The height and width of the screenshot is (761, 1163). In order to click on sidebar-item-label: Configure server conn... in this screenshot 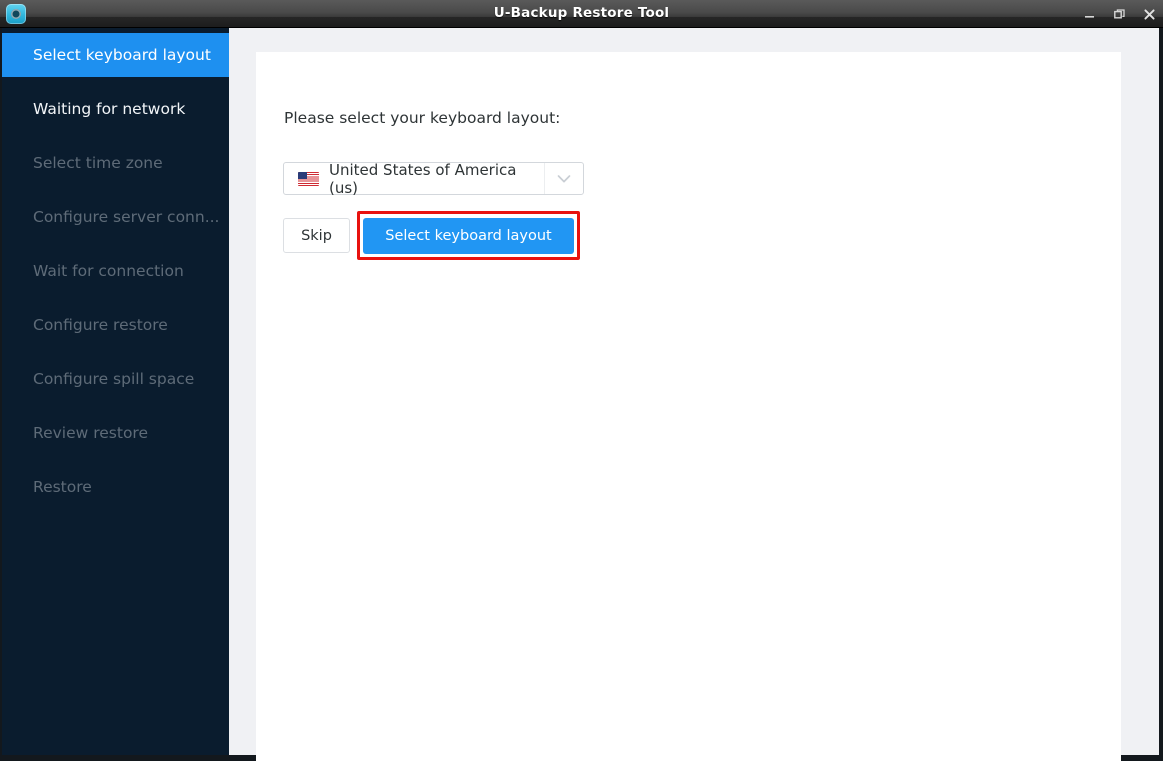, I will do `click(126, 217)`.